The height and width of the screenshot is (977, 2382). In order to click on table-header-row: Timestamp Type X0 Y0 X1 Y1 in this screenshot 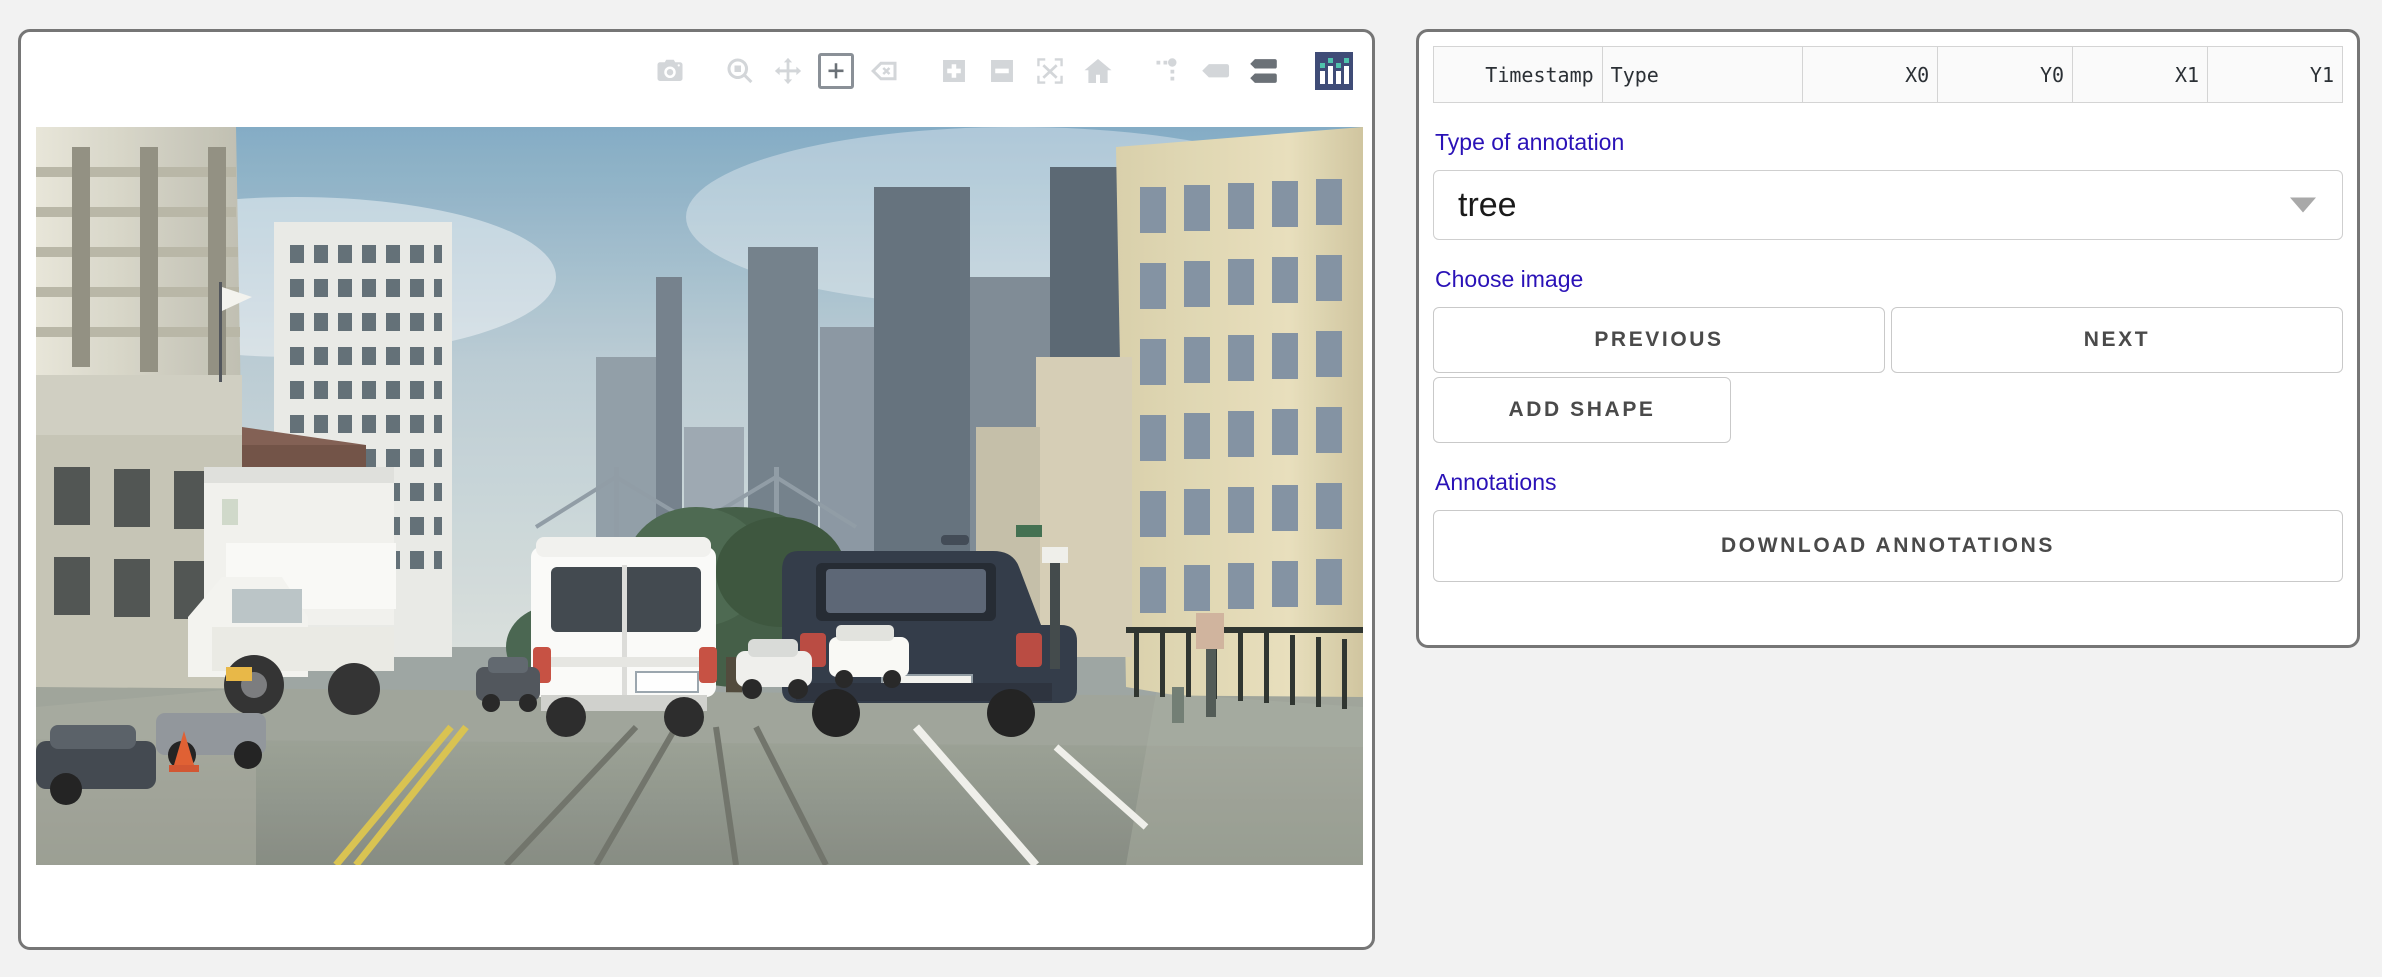, I will do `click(1888, 74)`.